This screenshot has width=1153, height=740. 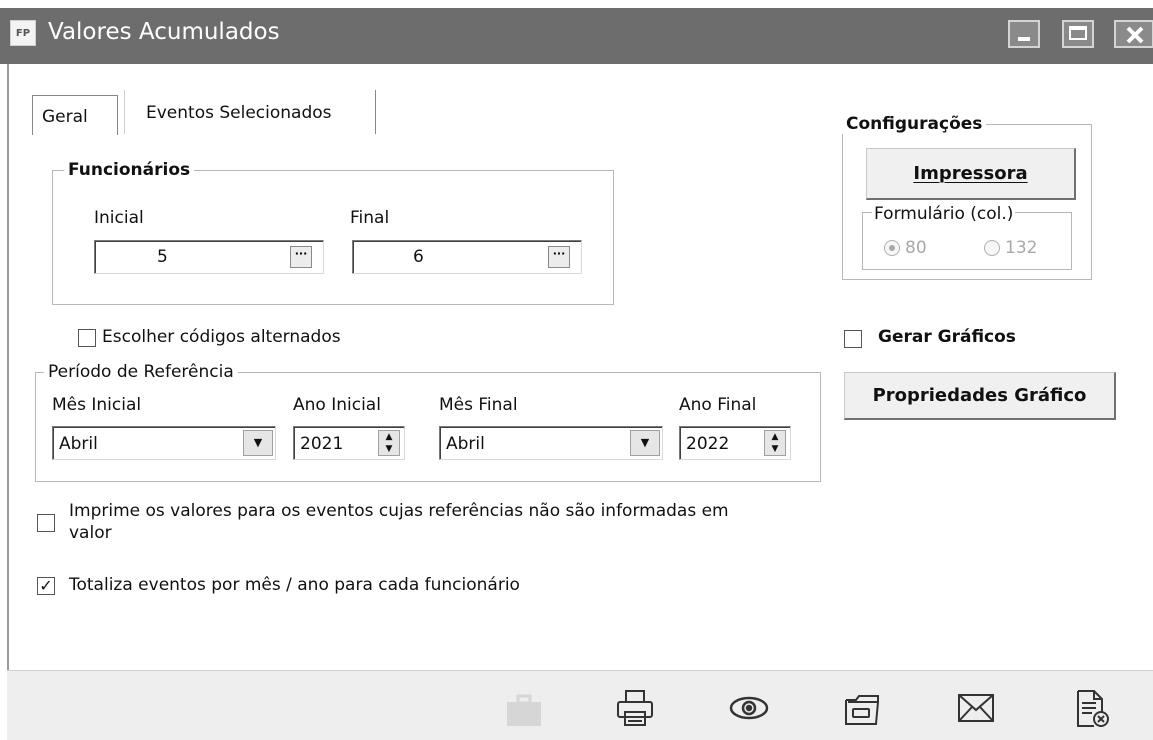 What do you see at coordinates (1021, 248) in the screenshot?
I see `formulario-132-label: 132` at bounding box center [1021, 248].